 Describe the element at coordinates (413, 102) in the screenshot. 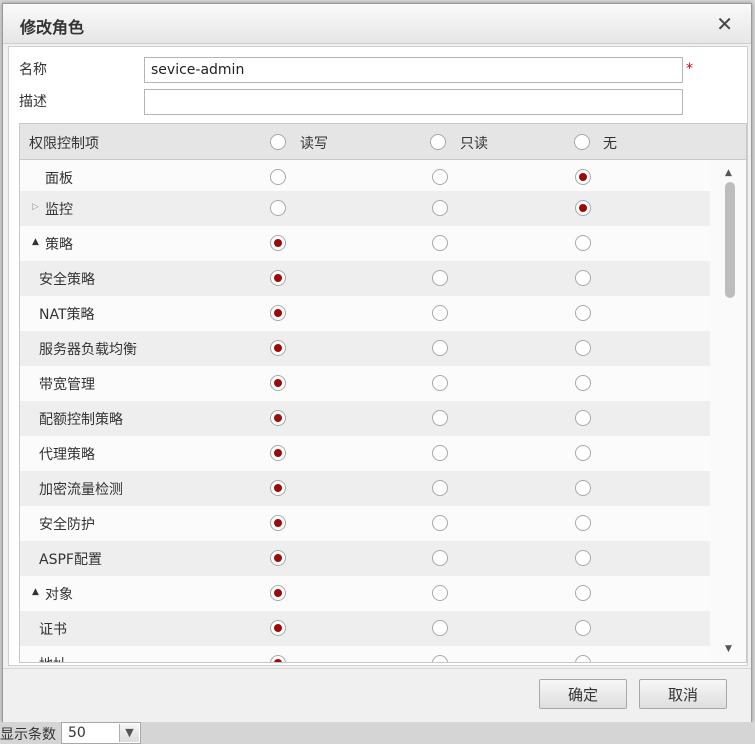

I see `description-input` at that location.